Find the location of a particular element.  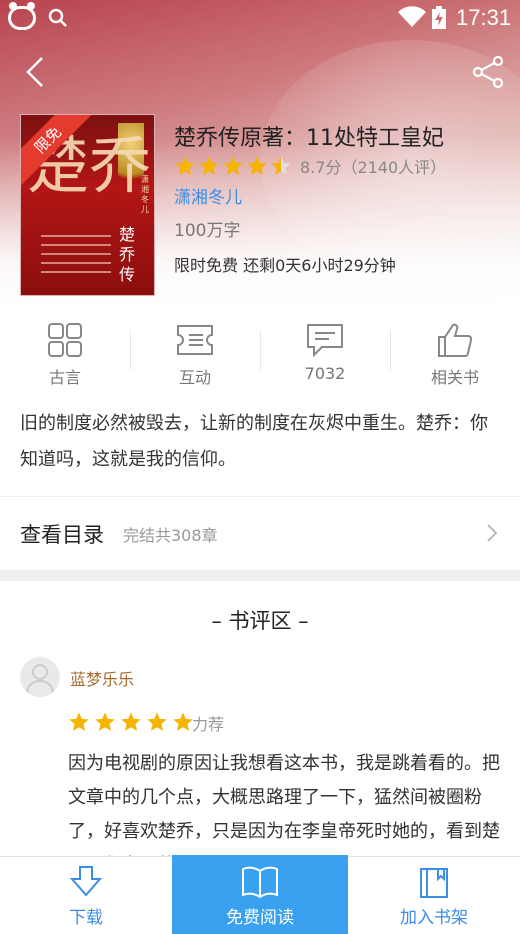

grid-icon is located at coordinates (65, 340).